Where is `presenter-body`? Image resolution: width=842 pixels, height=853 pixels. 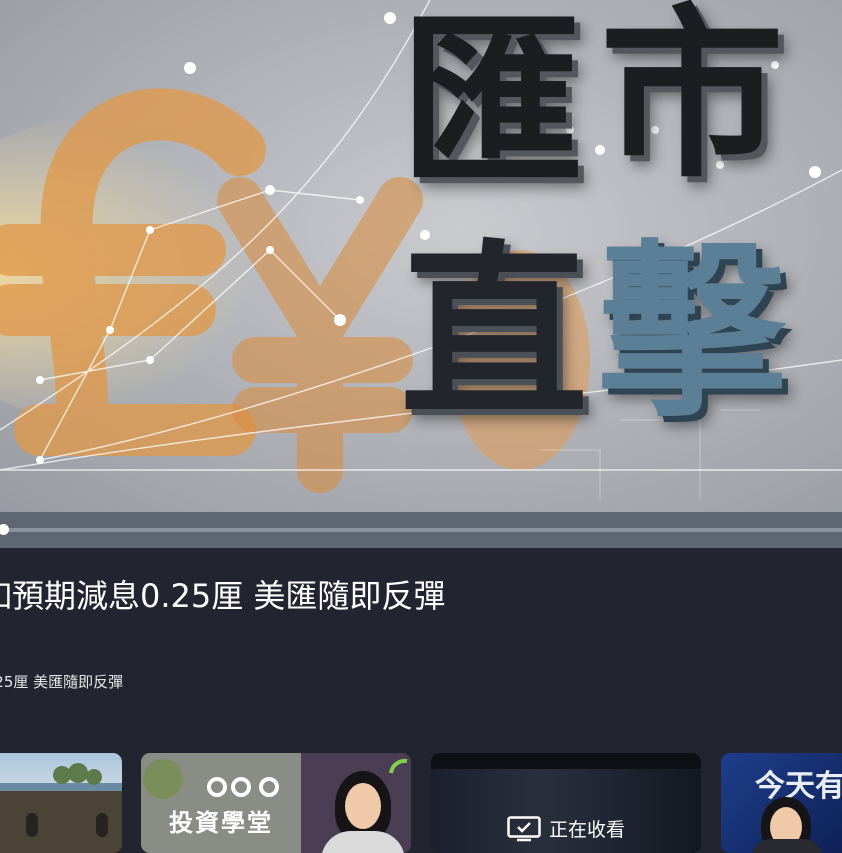 presenter-body is located at coordinates (787, 846).